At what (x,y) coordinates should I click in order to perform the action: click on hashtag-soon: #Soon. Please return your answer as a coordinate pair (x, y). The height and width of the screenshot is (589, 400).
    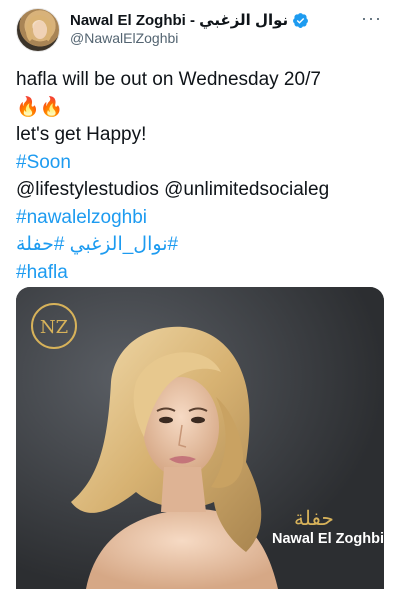
    Looking at the image, I should click on (201, 163).